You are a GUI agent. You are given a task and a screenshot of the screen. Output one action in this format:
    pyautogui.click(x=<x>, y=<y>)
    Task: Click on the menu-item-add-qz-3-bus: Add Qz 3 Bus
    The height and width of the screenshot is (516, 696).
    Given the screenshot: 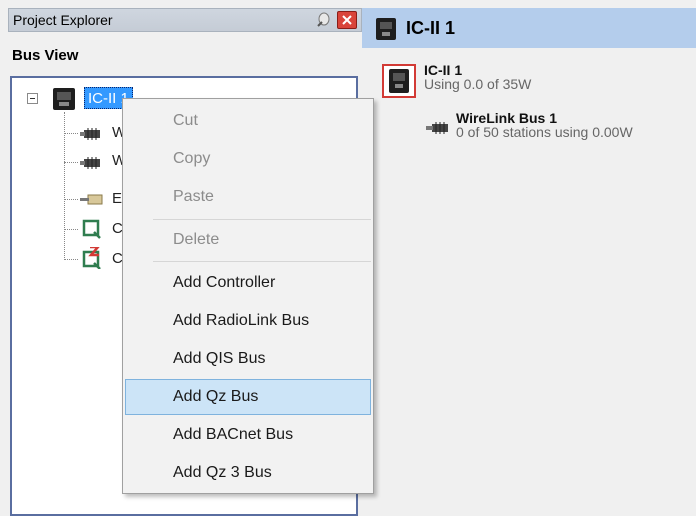 What is the action you would take?
    pyautogui.click(x=248, y=473)
    